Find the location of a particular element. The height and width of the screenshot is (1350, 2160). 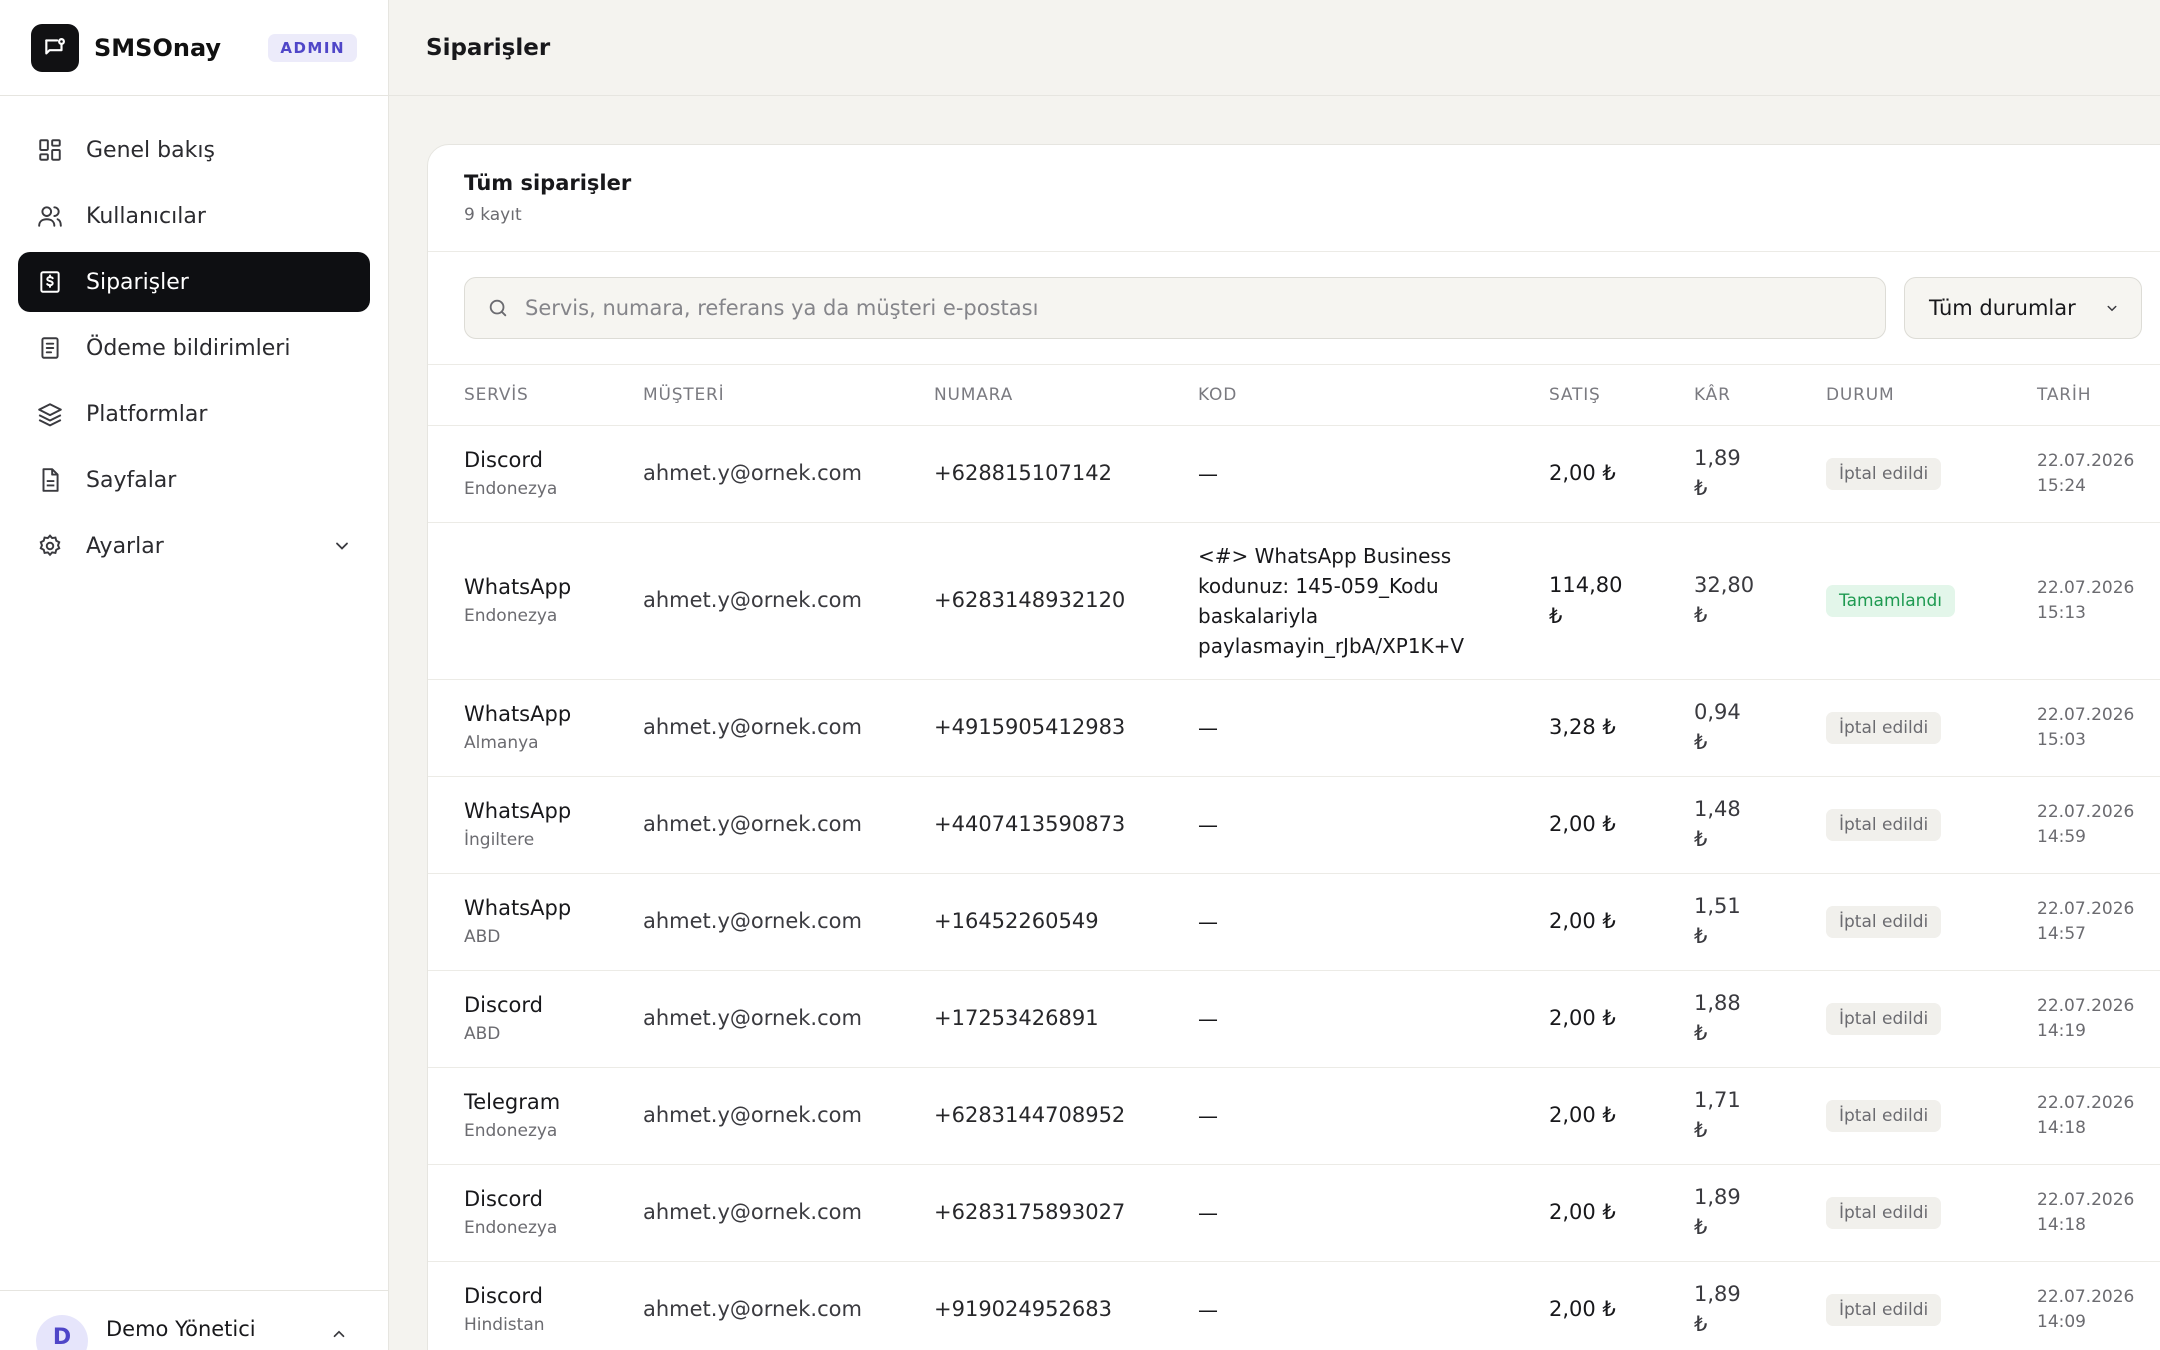

sidebar-item-orders: Siparişler is located at coordinates (194, 282).